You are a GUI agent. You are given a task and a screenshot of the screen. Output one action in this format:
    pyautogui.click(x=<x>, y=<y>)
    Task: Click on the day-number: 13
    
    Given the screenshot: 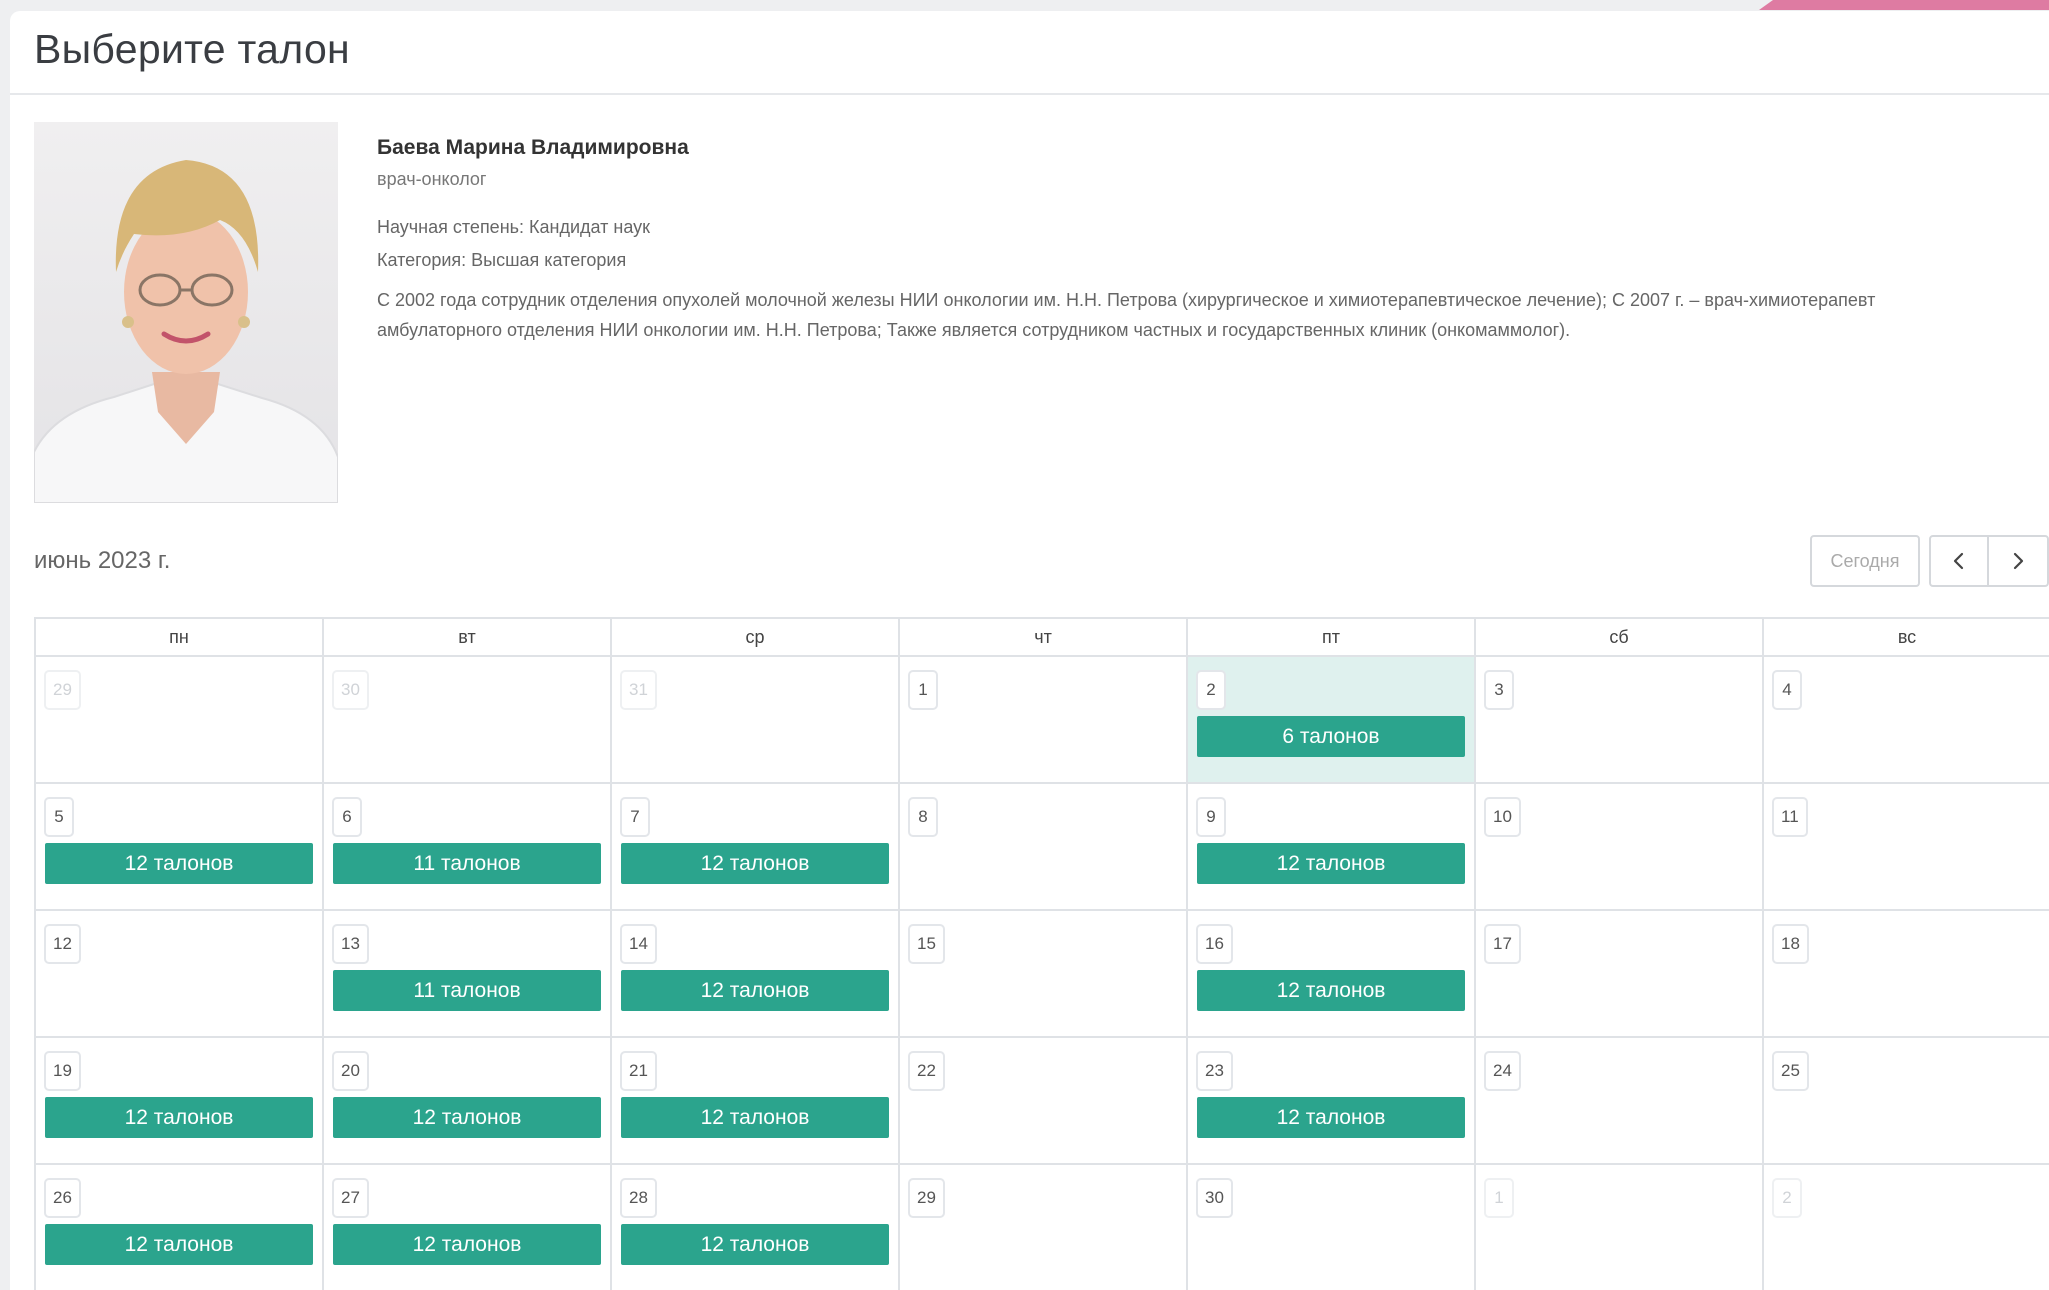 What is the action you would take?
    pyautogui.click(x=350, y=944)
    